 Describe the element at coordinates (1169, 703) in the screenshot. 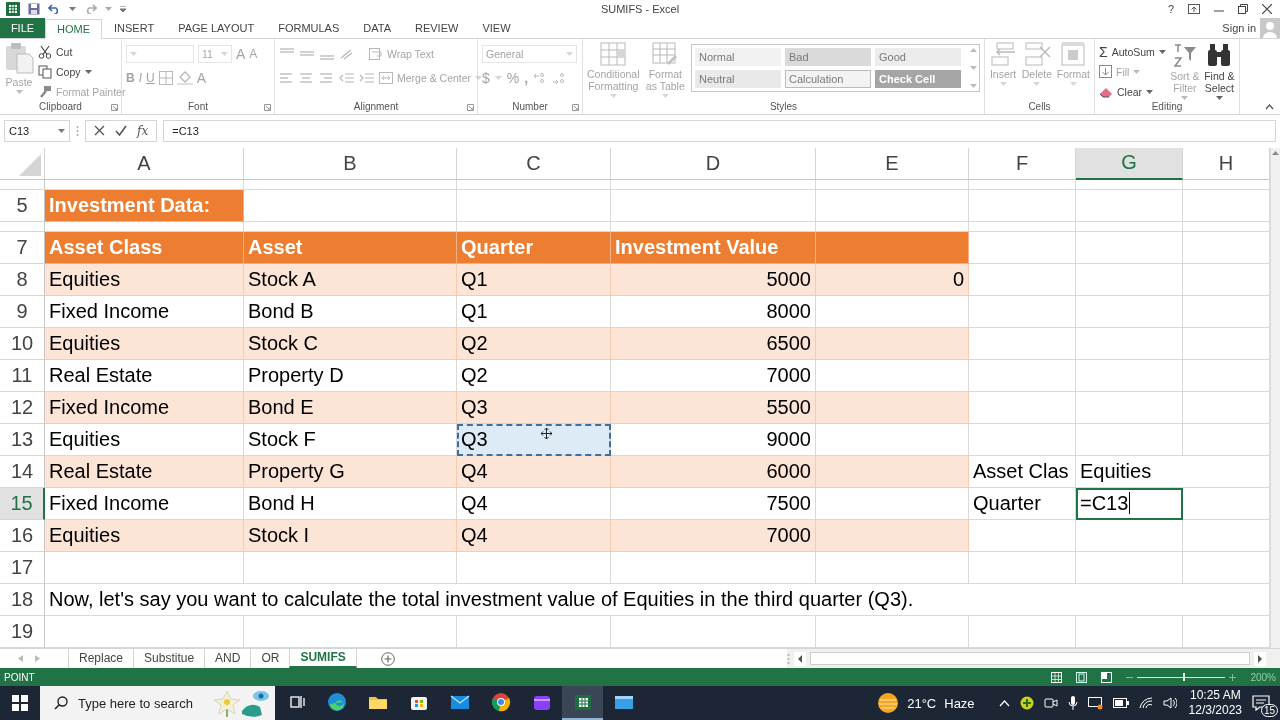

I see `speaker-icon` at that location.